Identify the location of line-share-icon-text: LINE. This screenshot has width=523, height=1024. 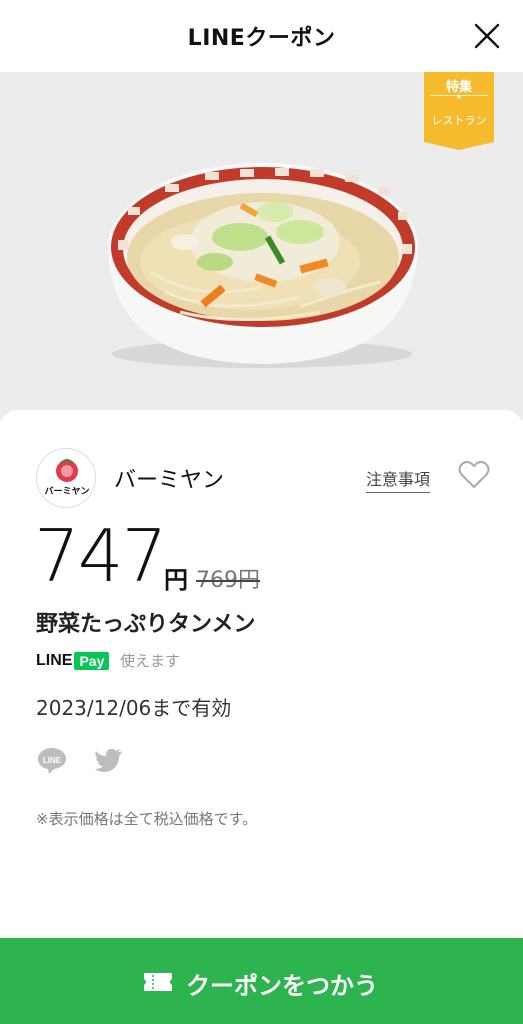
(52, 760).